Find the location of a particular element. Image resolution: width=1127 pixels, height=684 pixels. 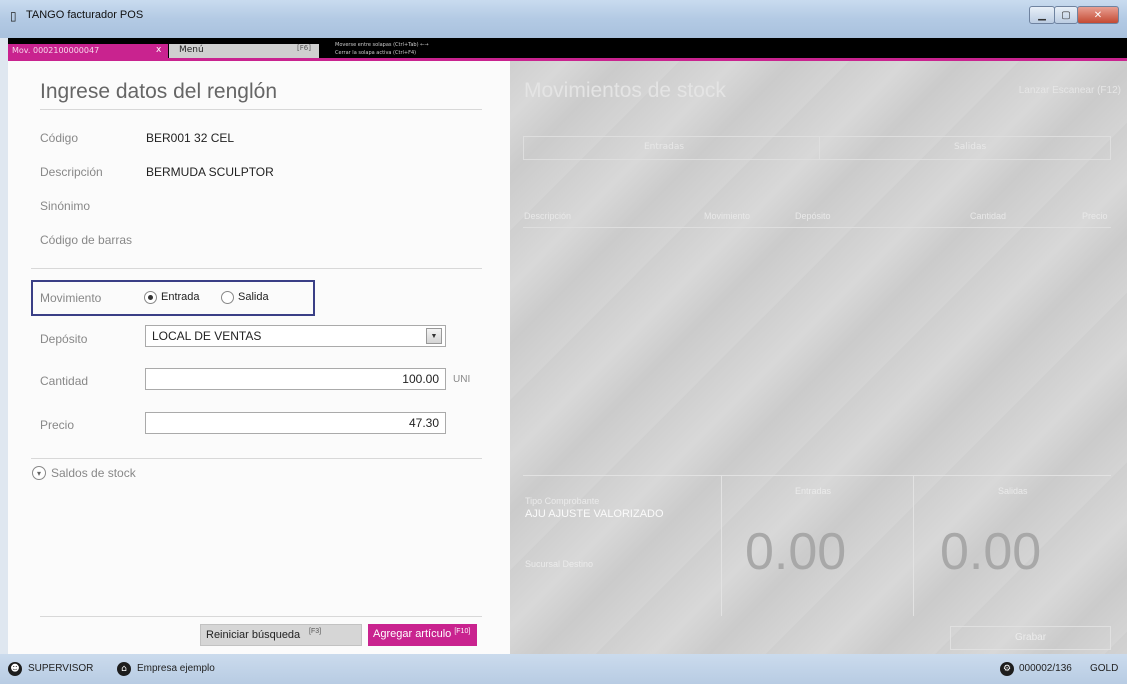

col-deposito: Depósito is located at coordinates (813, 216).